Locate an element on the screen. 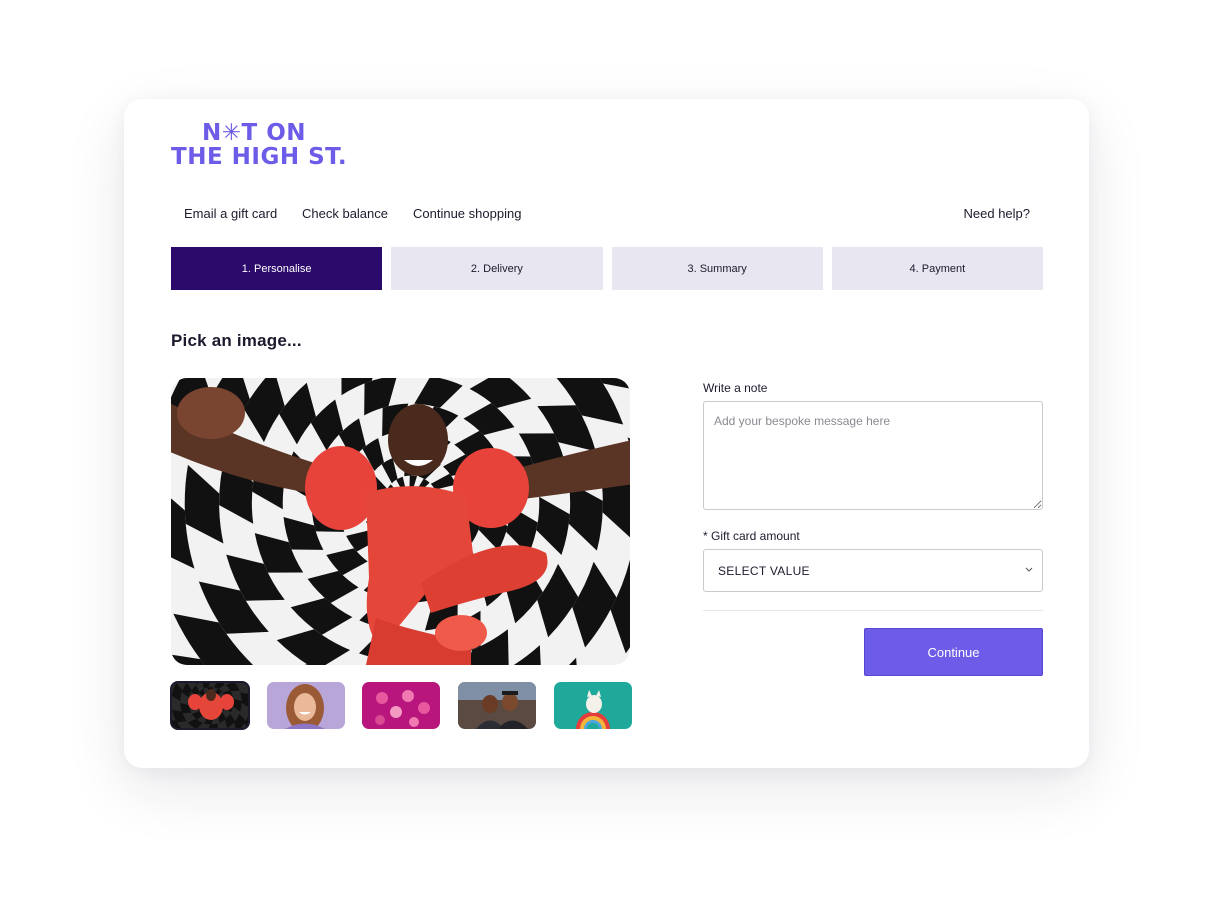 The width and height of the screenshot is (1211, 914). step-personalise: 1. Personalise is located at coordinates (277, 268).